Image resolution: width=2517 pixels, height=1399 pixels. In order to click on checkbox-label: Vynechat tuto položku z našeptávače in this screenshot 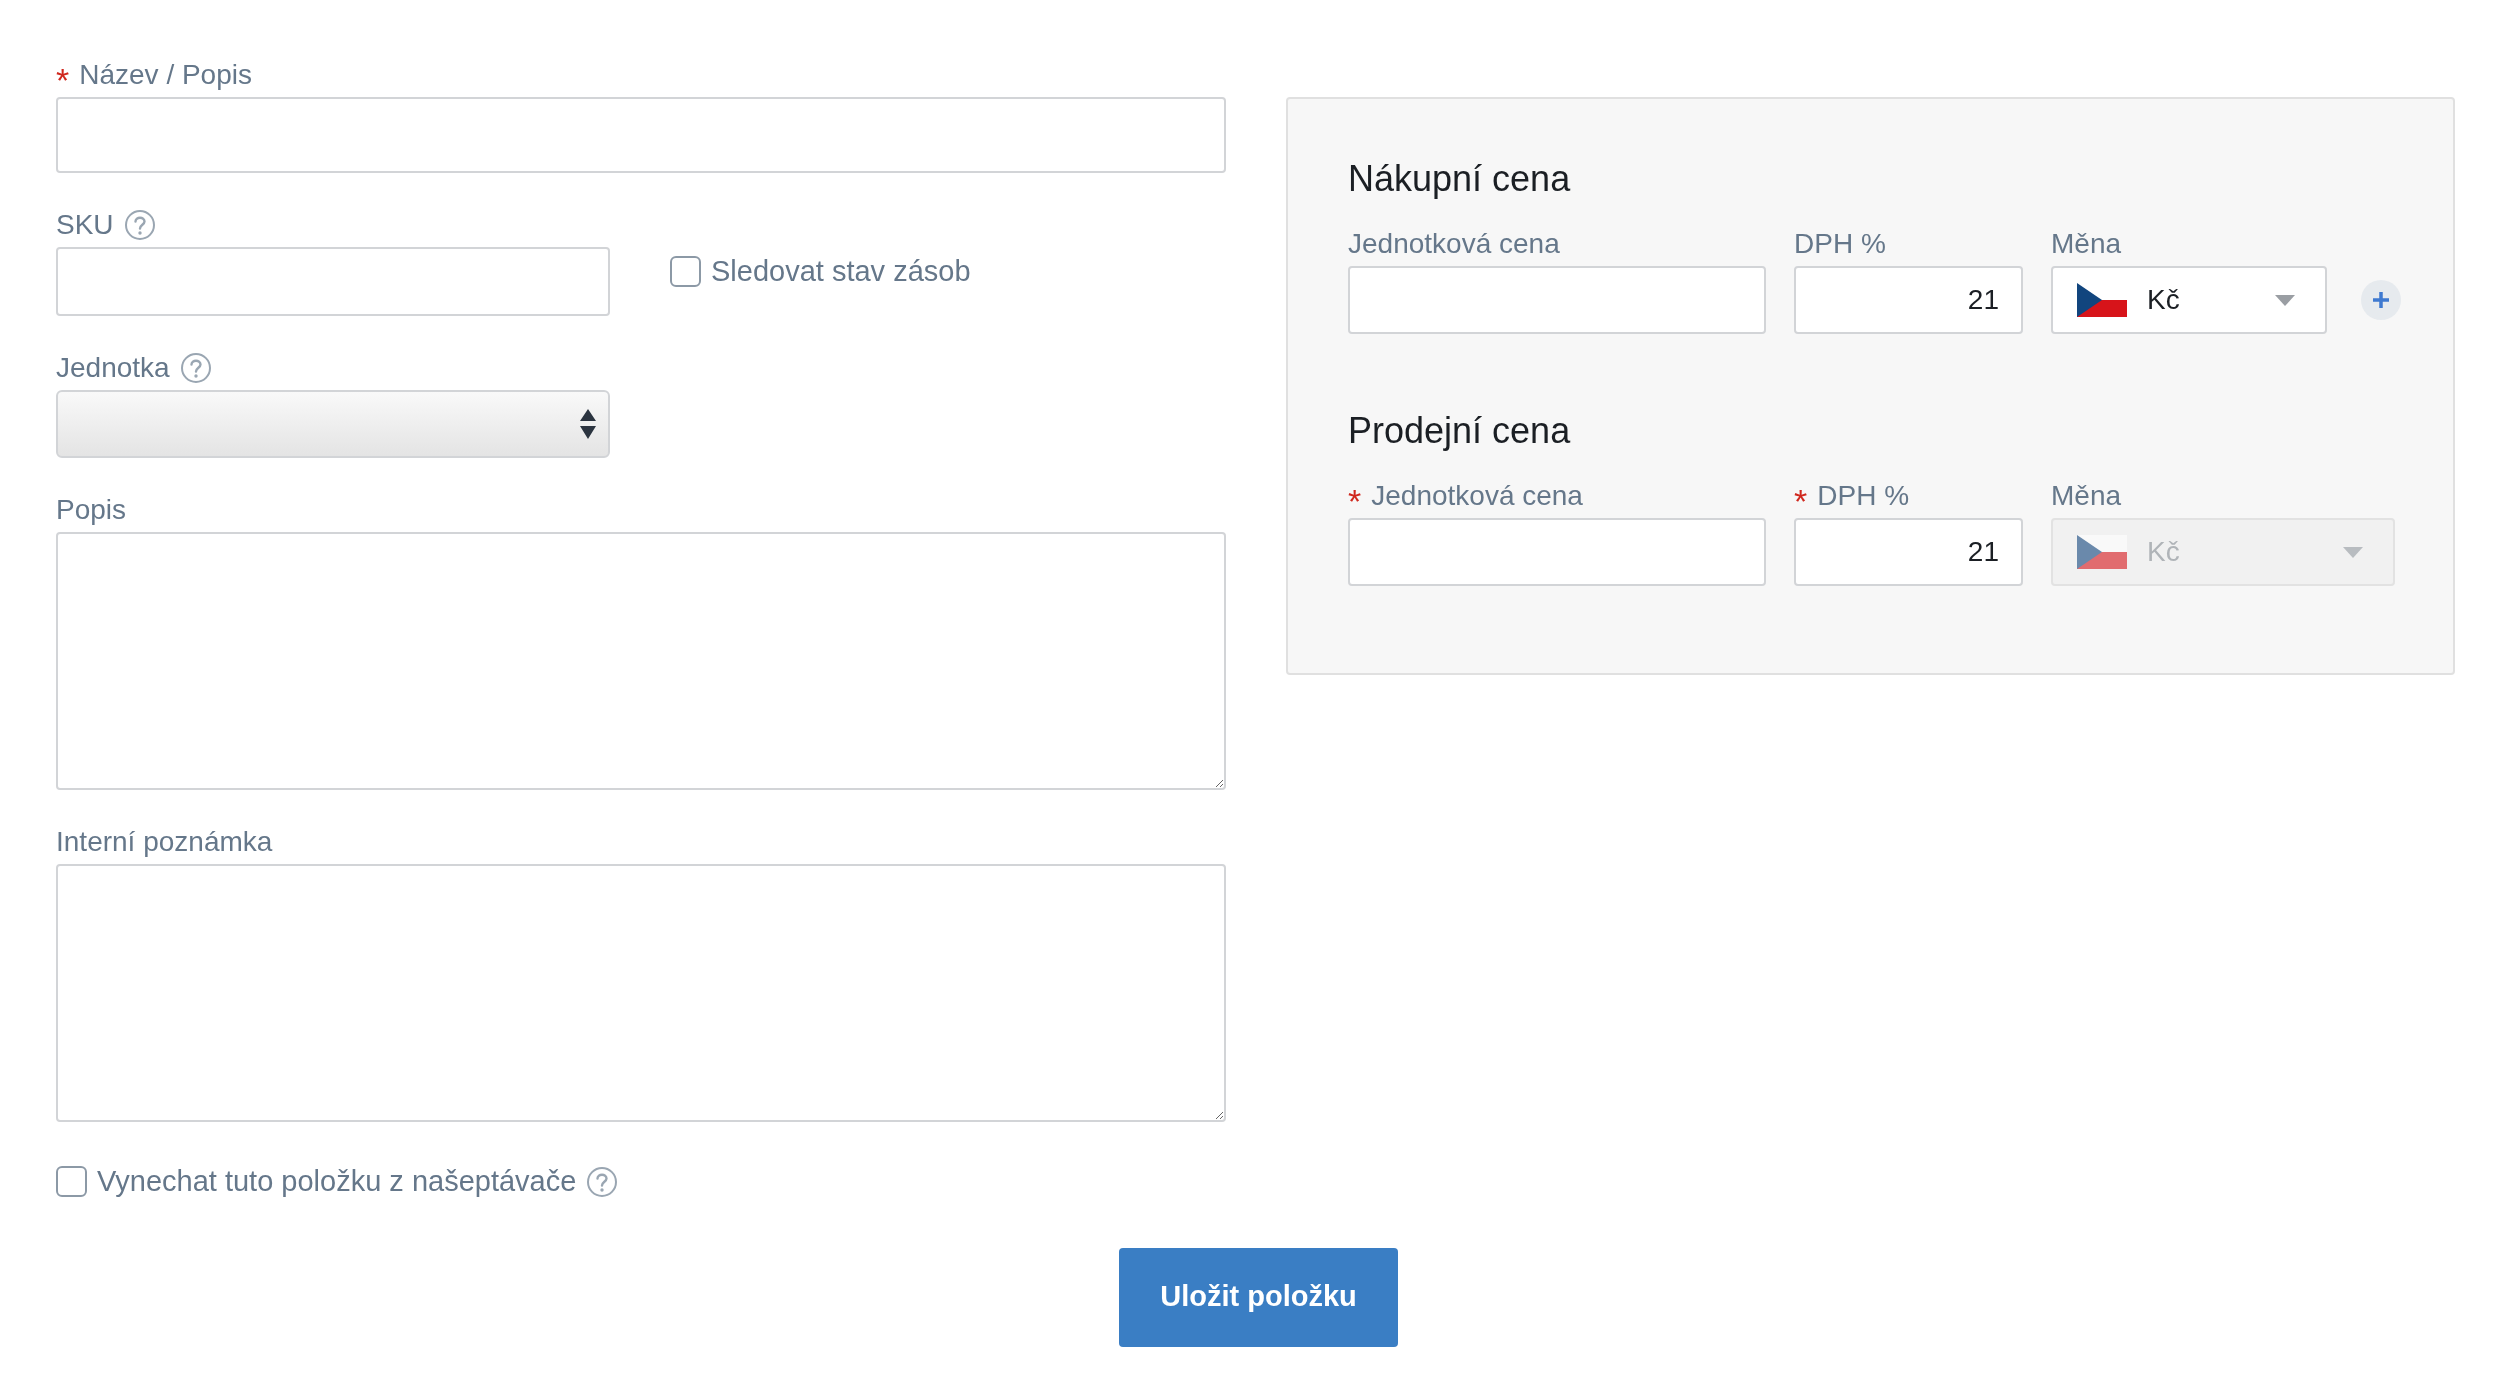, I will do `click(337, 1181)`.